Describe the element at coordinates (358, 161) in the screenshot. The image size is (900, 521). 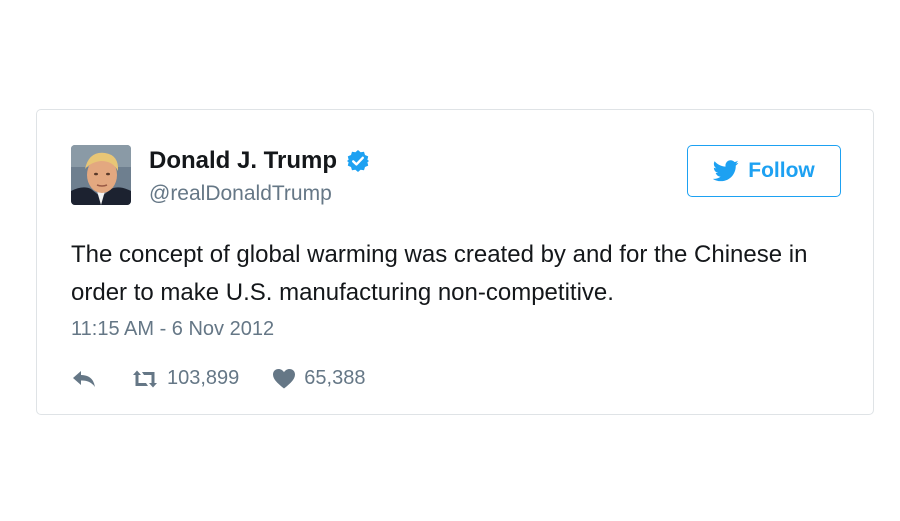
I see `verified-badge-icon` at that location.